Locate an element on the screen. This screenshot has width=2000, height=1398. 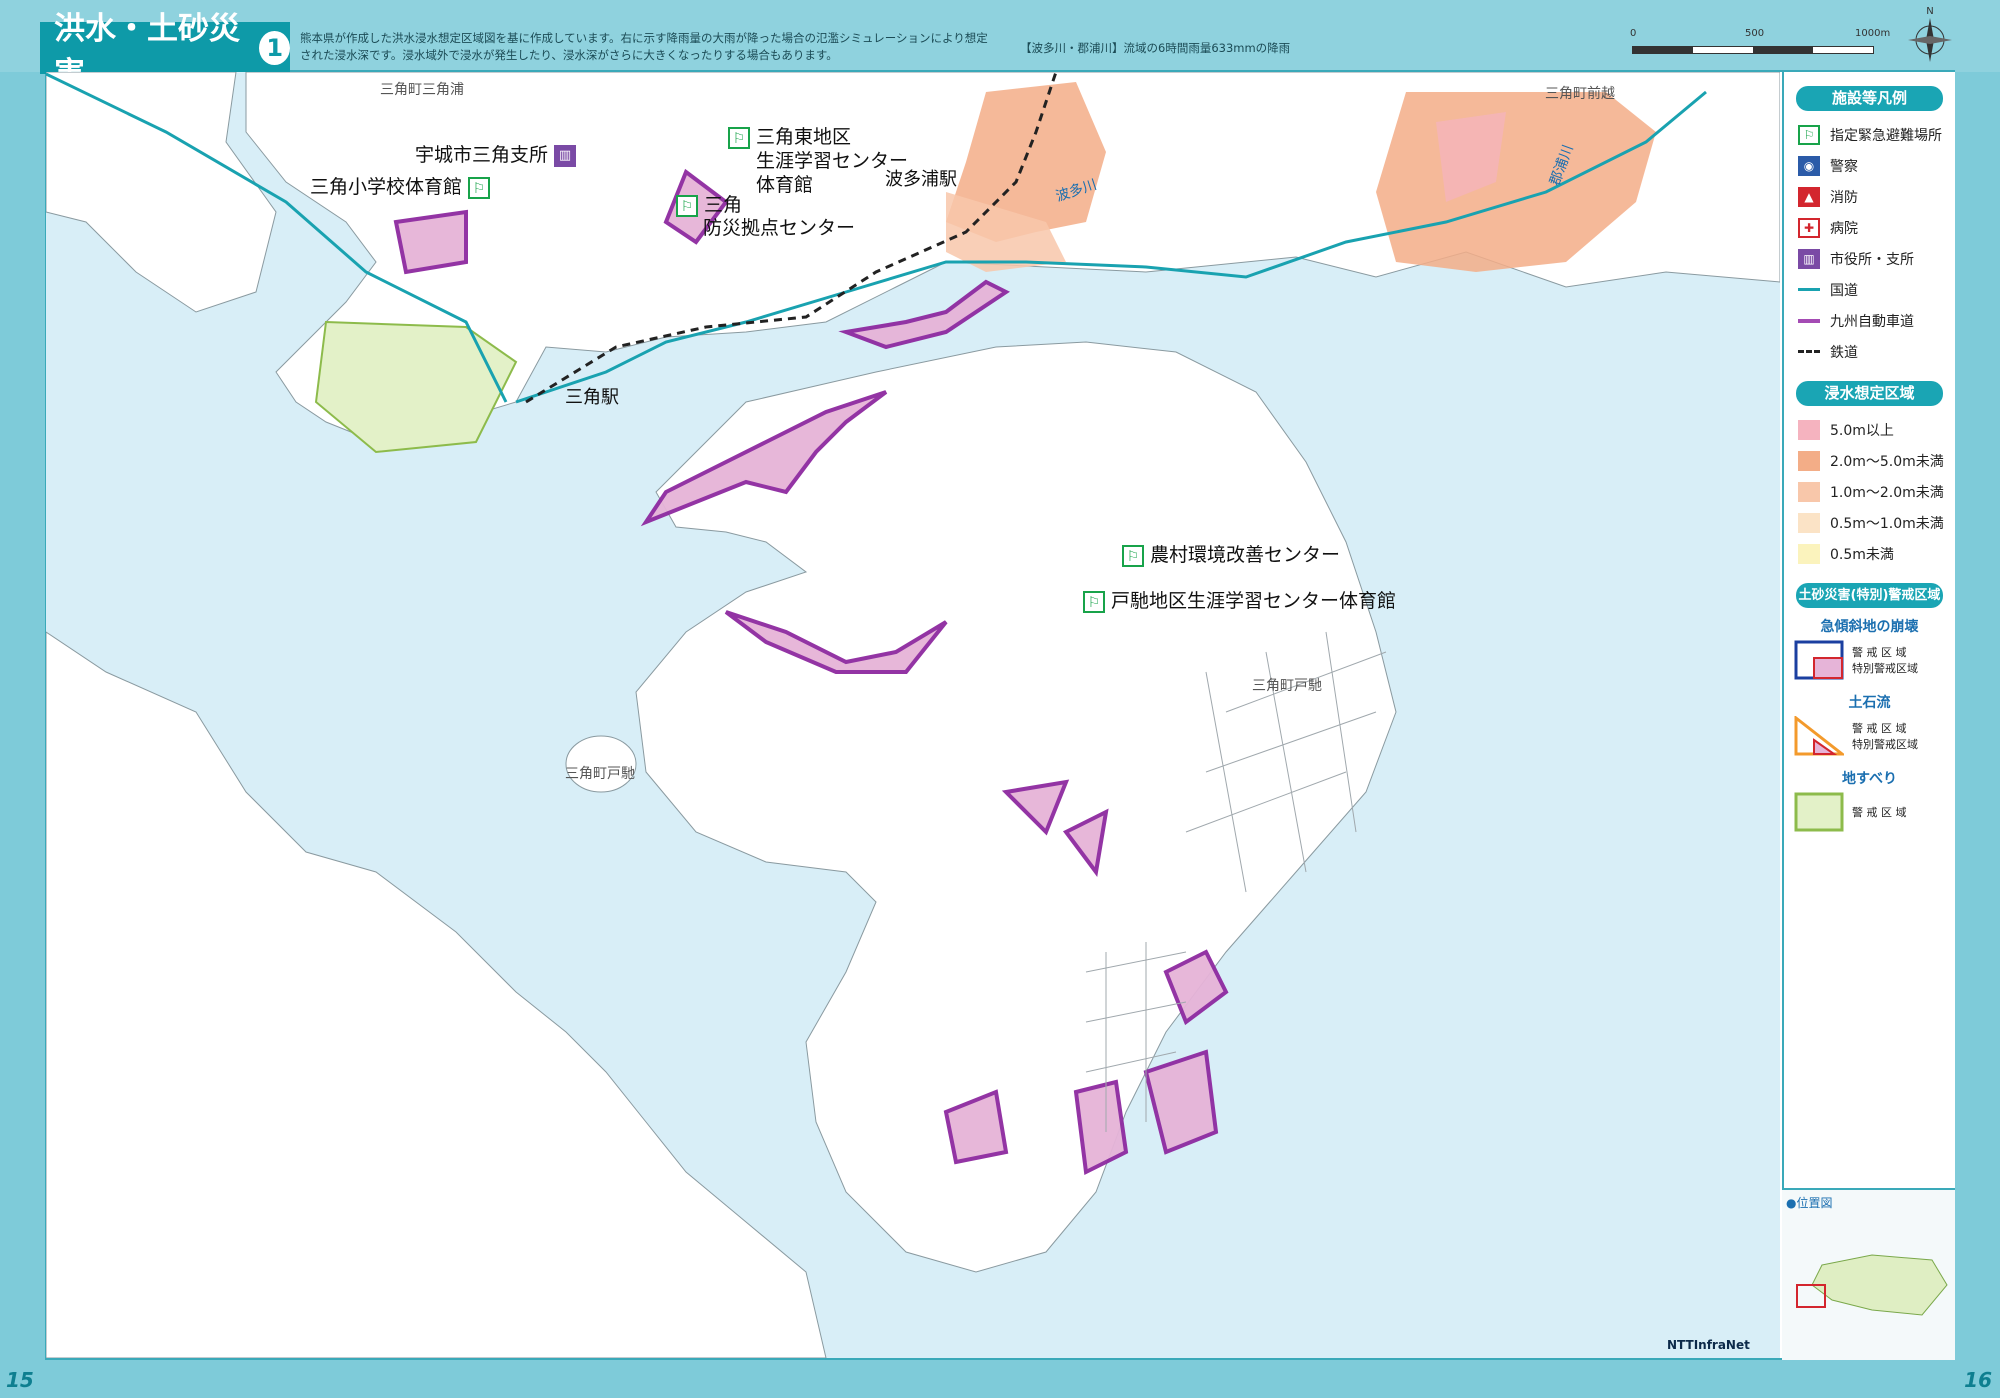
page-number-right: 16 is located at coordinates (1978, 1380).